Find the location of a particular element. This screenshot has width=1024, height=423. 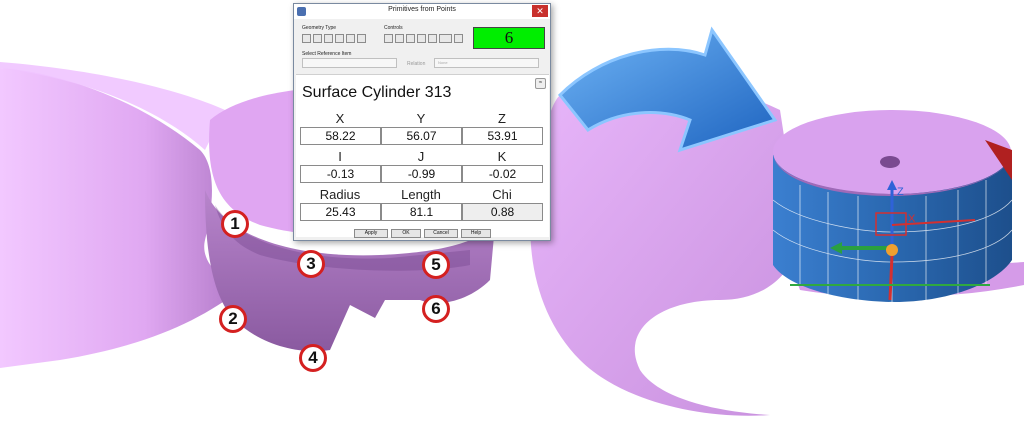

point-icon is located at coordinates (306, 38).